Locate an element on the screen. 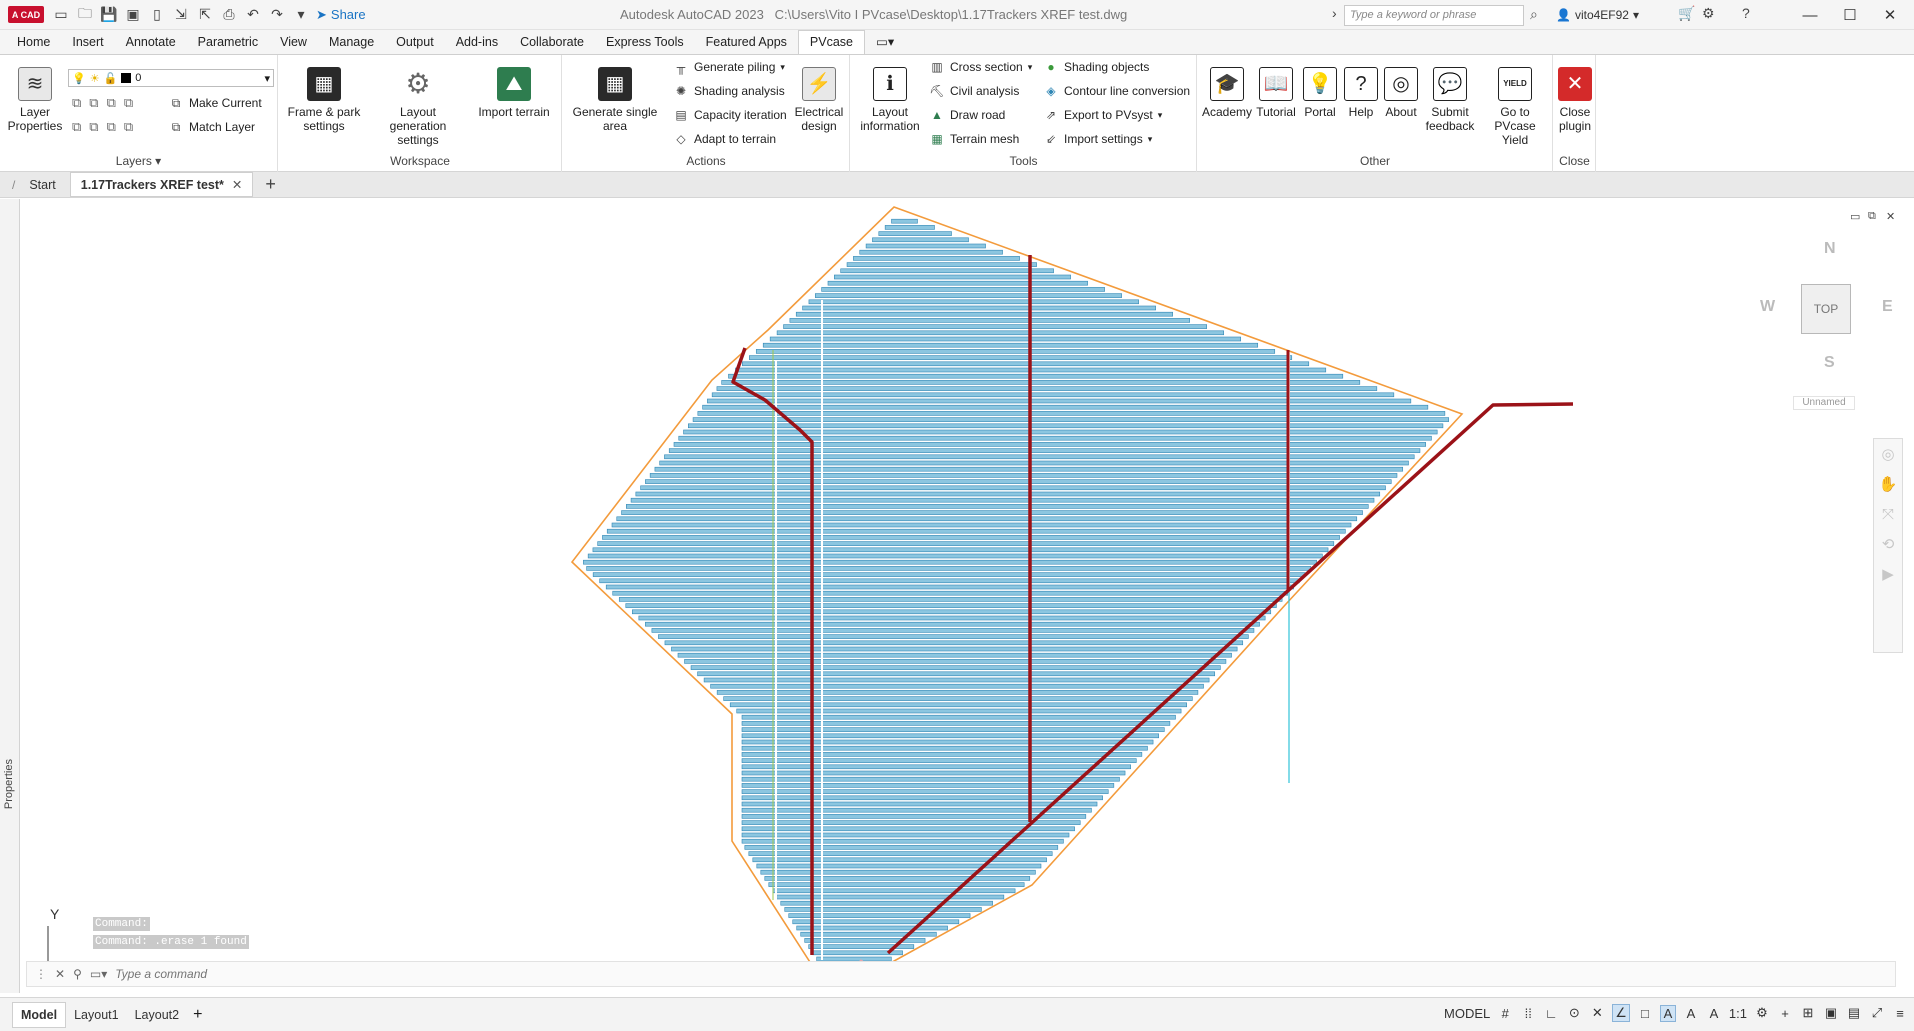  go-to-yield-button: YIELD Go to PVcase Yield is located at coordinates (1515, 107).